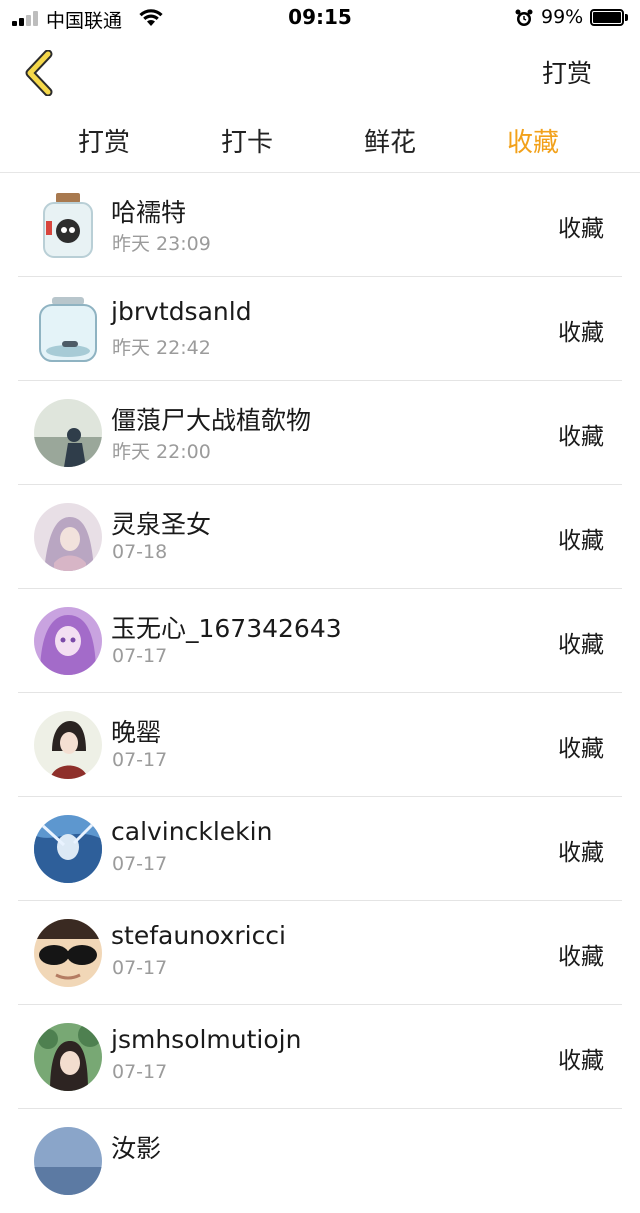  What do you see at coordinates (320, 18) in the screenshot?
I see `status-bar: 中国联通 09:15 99%` at bounding box center [320, 18].